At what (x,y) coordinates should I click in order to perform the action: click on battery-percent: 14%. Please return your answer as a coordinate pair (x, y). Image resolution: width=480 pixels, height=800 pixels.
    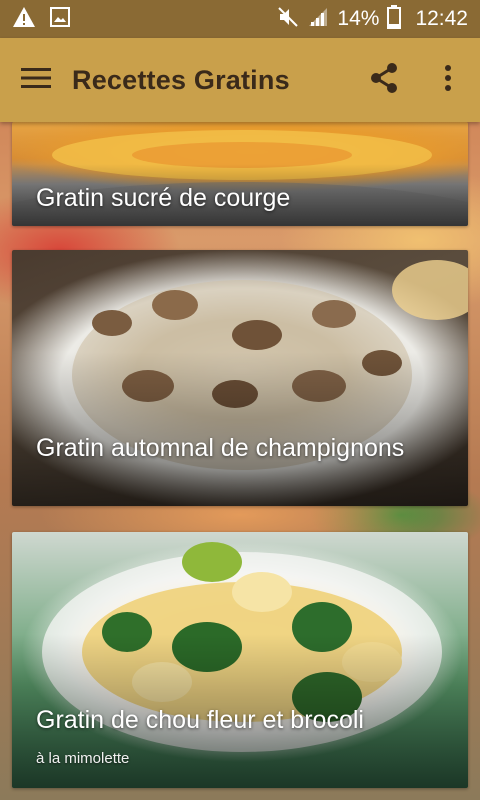
    Looking at the image, I should click on (358, 18).